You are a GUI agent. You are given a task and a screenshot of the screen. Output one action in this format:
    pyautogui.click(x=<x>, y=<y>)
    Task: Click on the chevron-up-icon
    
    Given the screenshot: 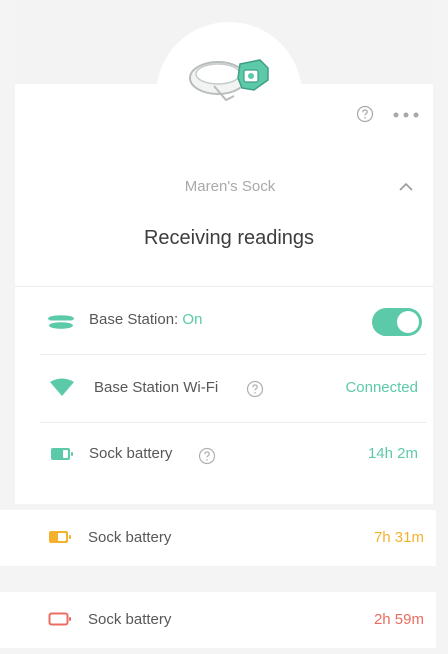 What is the action you would take?
    pyautogui.click(x=406, y=187)
    